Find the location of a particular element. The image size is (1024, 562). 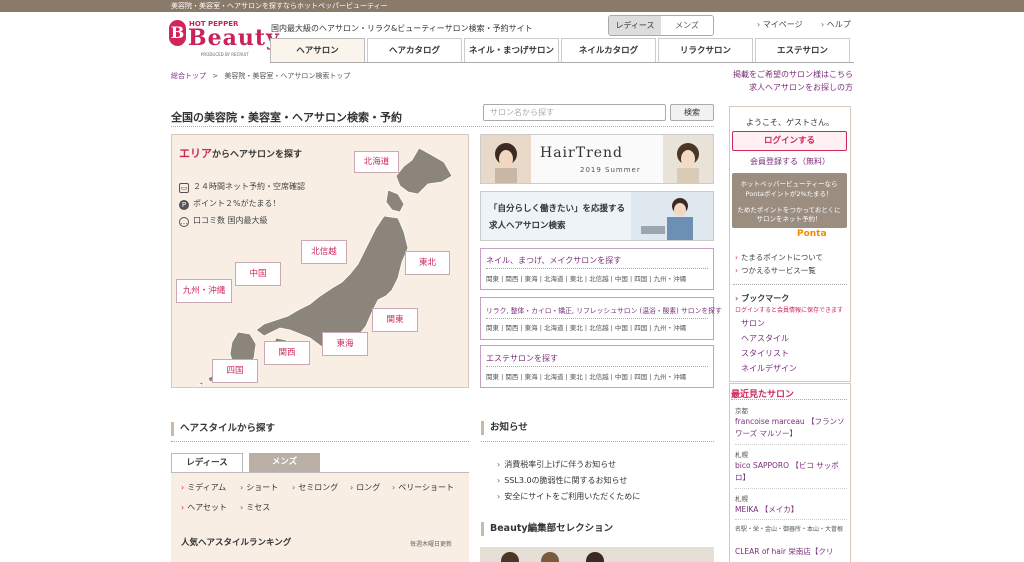

services-link: つかえるサービス一覧 is located at coordinates (775, 270).